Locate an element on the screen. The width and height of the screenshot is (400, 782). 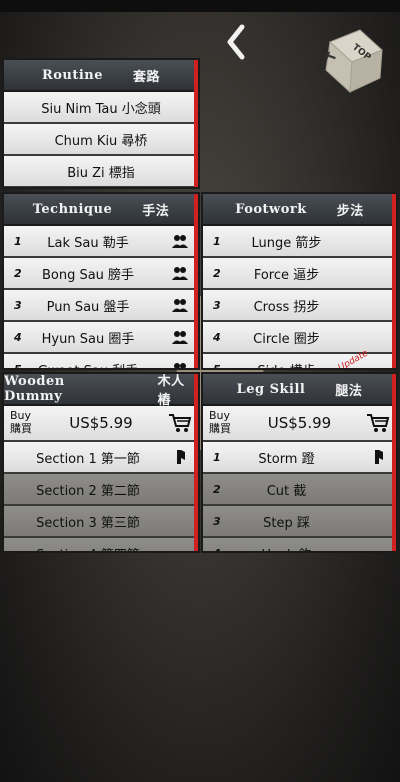
section-item-locked: Section 2 第二節 is located at coordinates (101, 490).